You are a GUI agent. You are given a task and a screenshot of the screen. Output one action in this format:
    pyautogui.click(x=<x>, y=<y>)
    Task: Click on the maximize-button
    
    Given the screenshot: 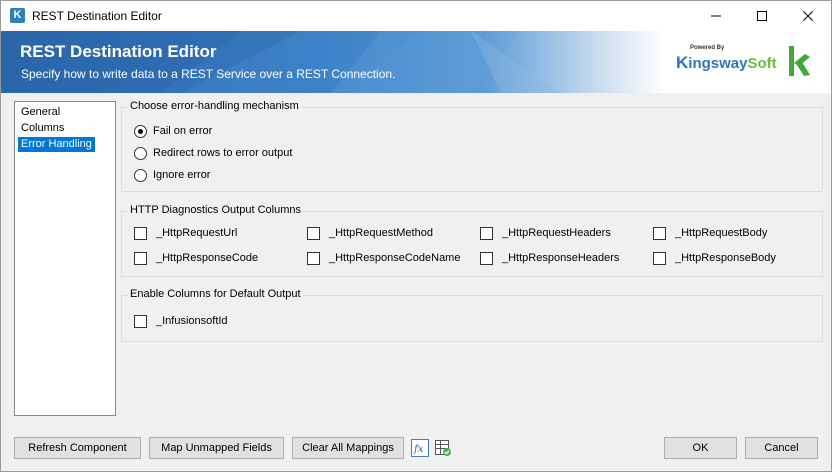 What is the action you would take?
    pyautogui.click(x=762, y=16)
    